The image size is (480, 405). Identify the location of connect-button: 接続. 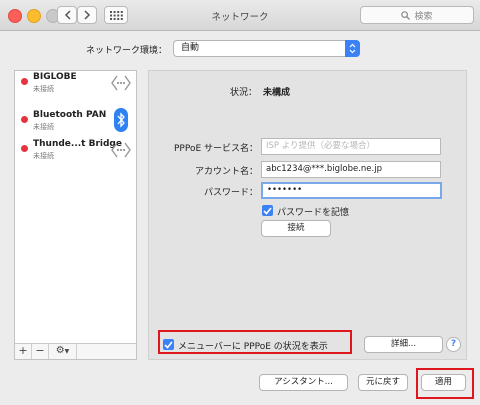
(296, 228).